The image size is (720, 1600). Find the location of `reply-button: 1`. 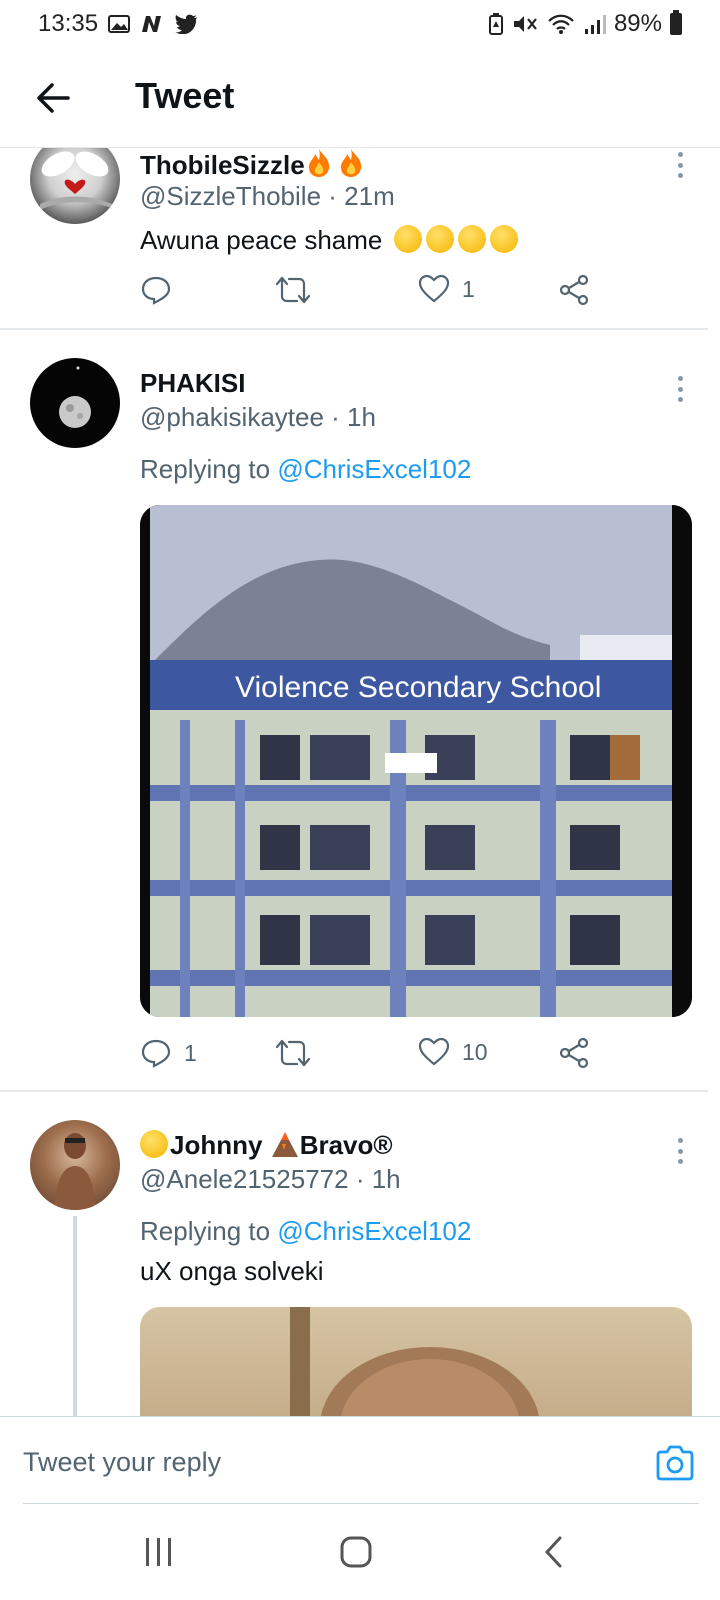

reply-button: 1 is located at coordinates (168, 1053).